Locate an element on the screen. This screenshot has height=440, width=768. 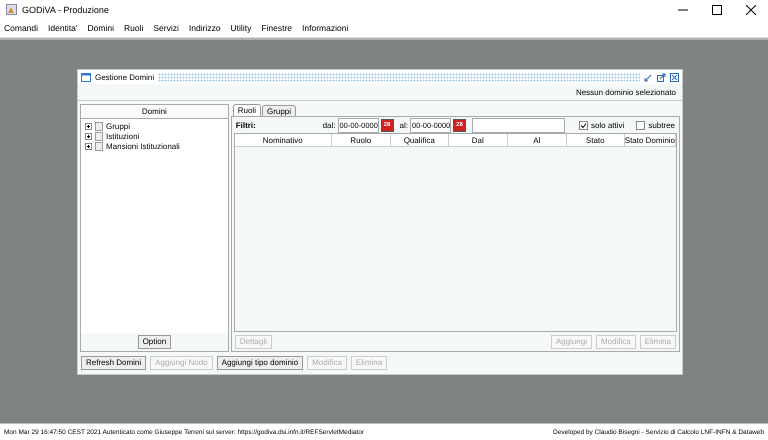
menu-item: Finestre is located at coordinates (276, 28).